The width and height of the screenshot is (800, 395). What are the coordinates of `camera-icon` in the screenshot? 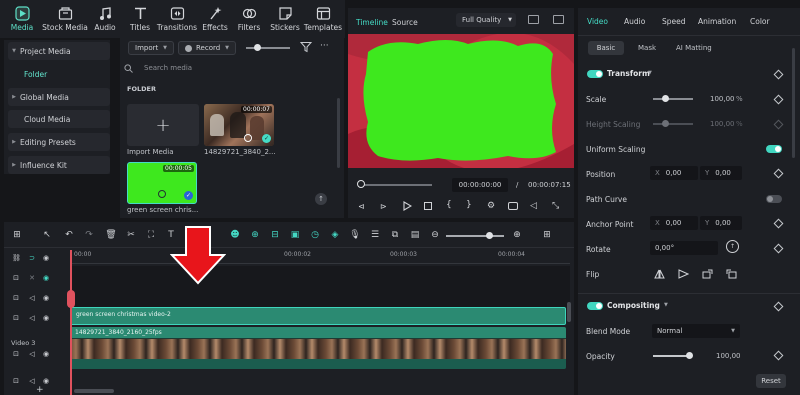 It's located at (513, 206).